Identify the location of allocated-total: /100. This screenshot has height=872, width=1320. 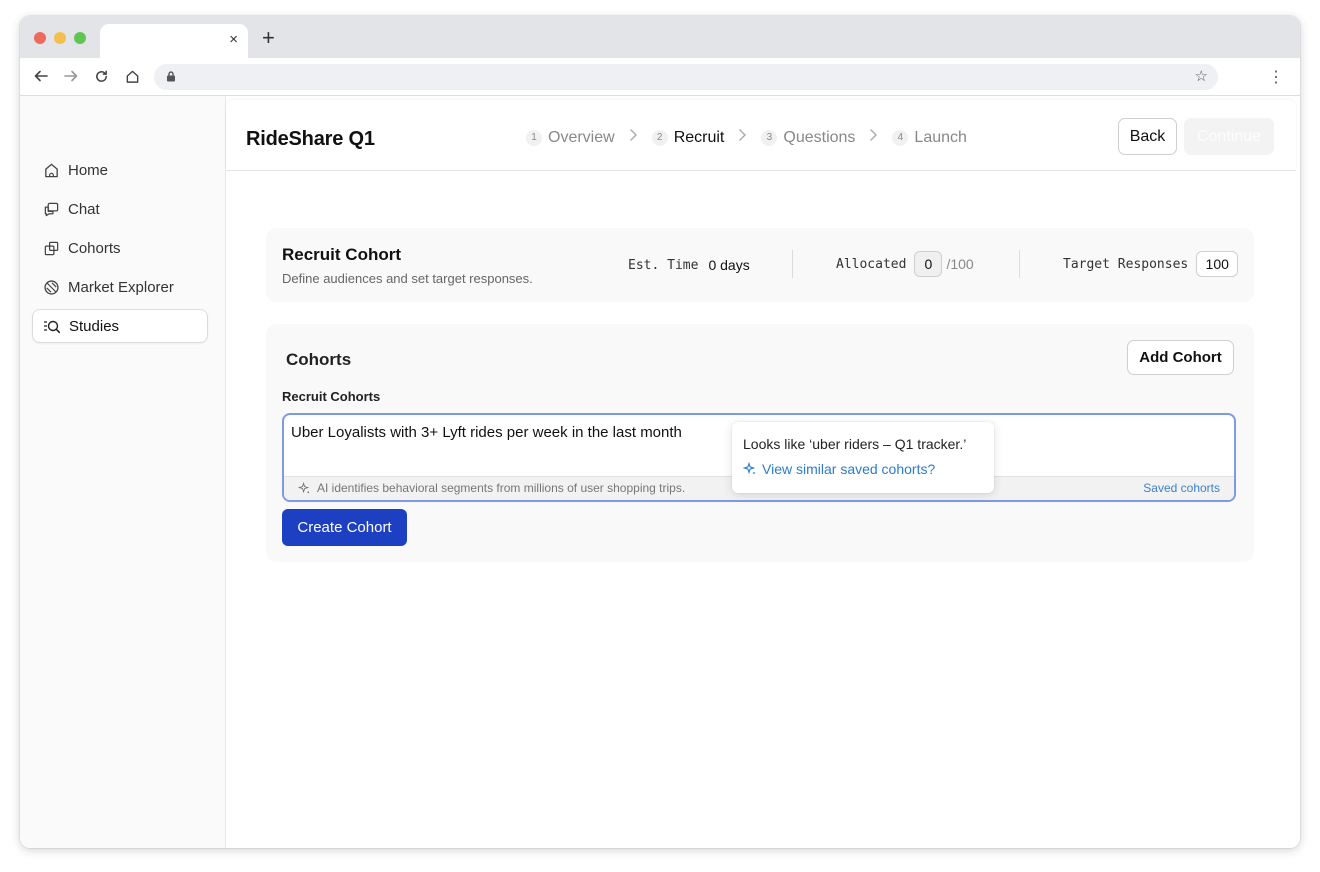
(960, 264).